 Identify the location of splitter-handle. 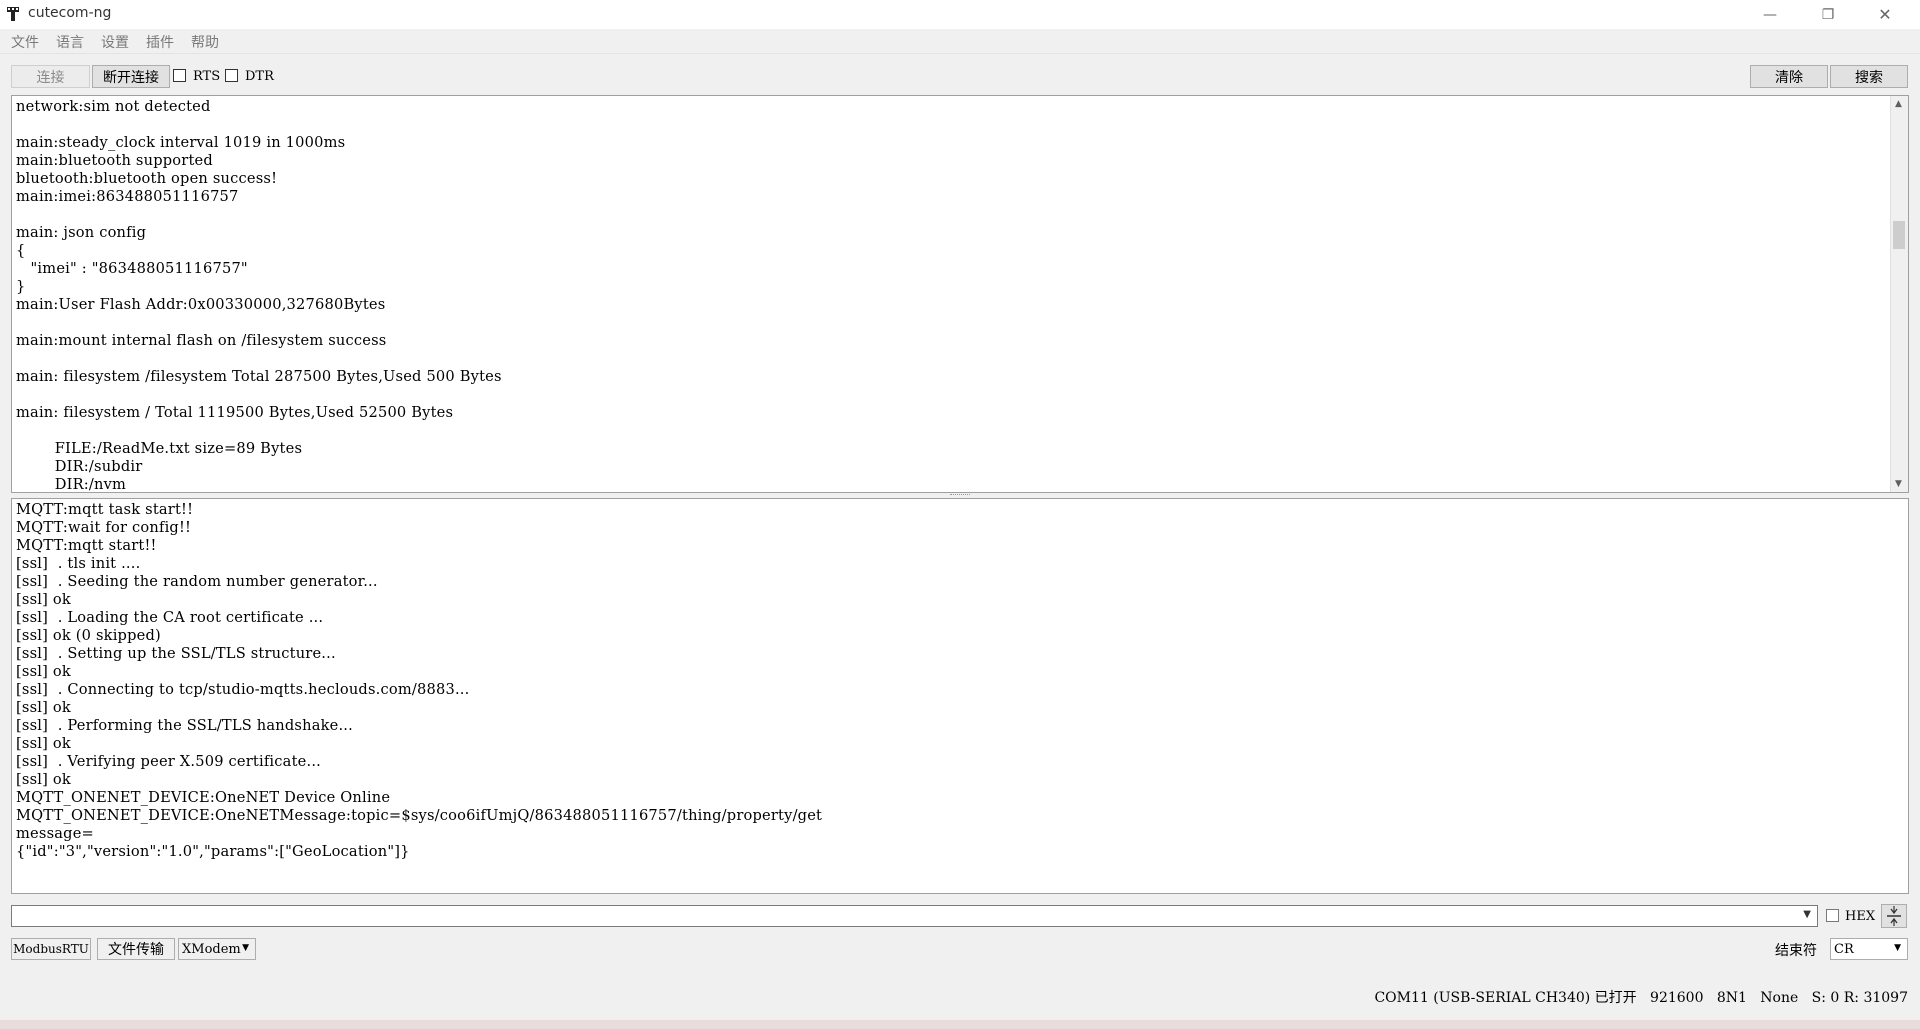
(960, 495).